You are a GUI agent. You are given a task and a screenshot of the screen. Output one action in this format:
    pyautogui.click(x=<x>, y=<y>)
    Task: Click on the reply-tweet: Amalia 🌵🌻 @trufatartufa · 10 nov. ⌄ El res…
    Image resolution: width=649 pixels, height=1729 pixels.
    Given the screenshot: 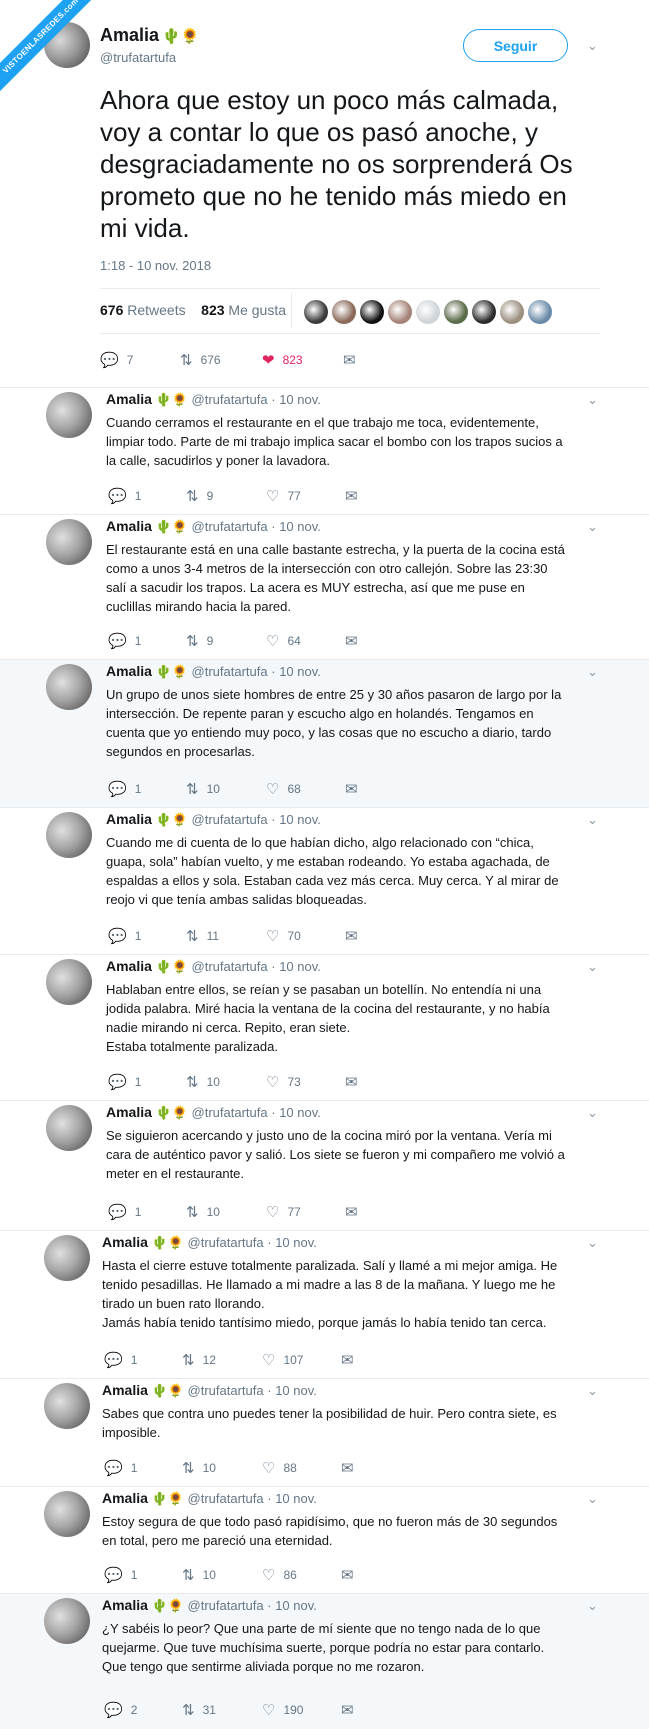 What is the action you would take?
    pyautogui.click(x=324, y=587)
    